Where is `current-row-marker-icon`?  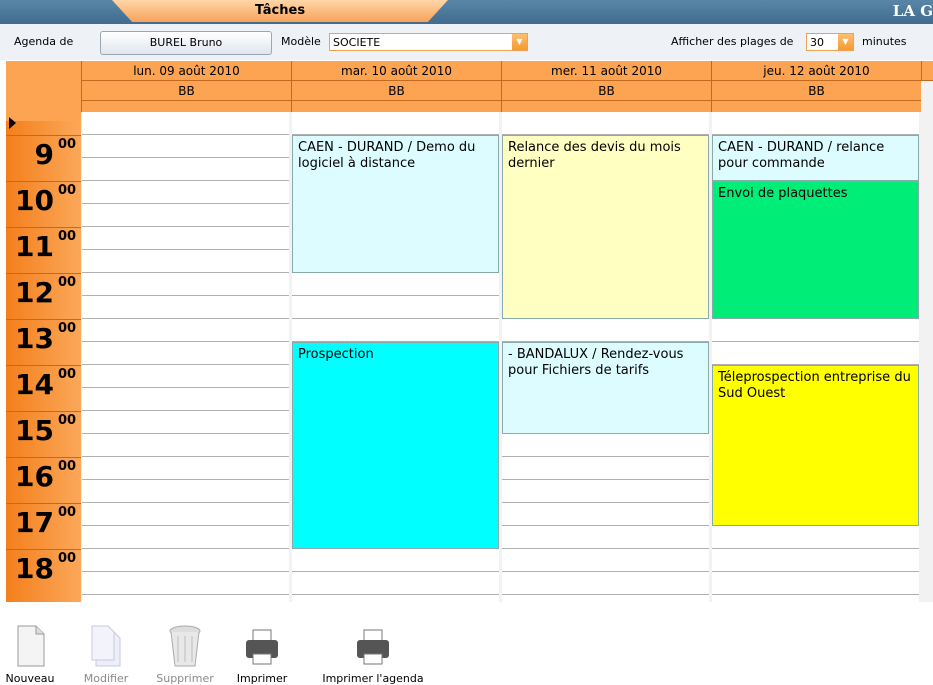
current-row-marker-icon is located at coordinates (12, 123).